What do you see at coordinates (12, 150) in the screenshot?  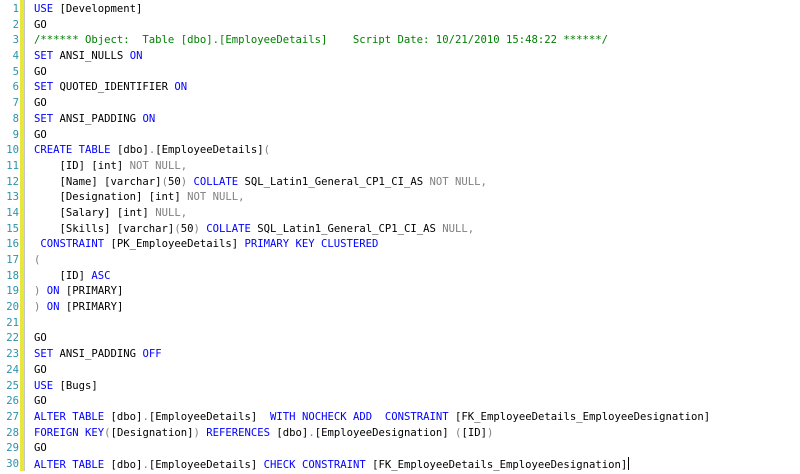 I see `line-number: 10` at bounding box center [12, 150].